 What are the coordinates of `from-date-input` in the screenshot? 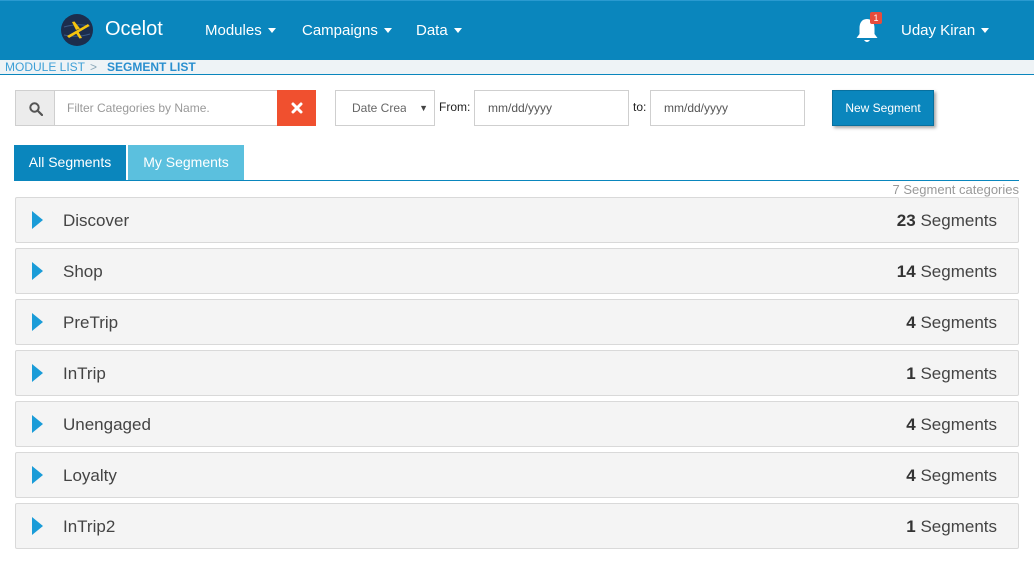 It's located at (551, 108).